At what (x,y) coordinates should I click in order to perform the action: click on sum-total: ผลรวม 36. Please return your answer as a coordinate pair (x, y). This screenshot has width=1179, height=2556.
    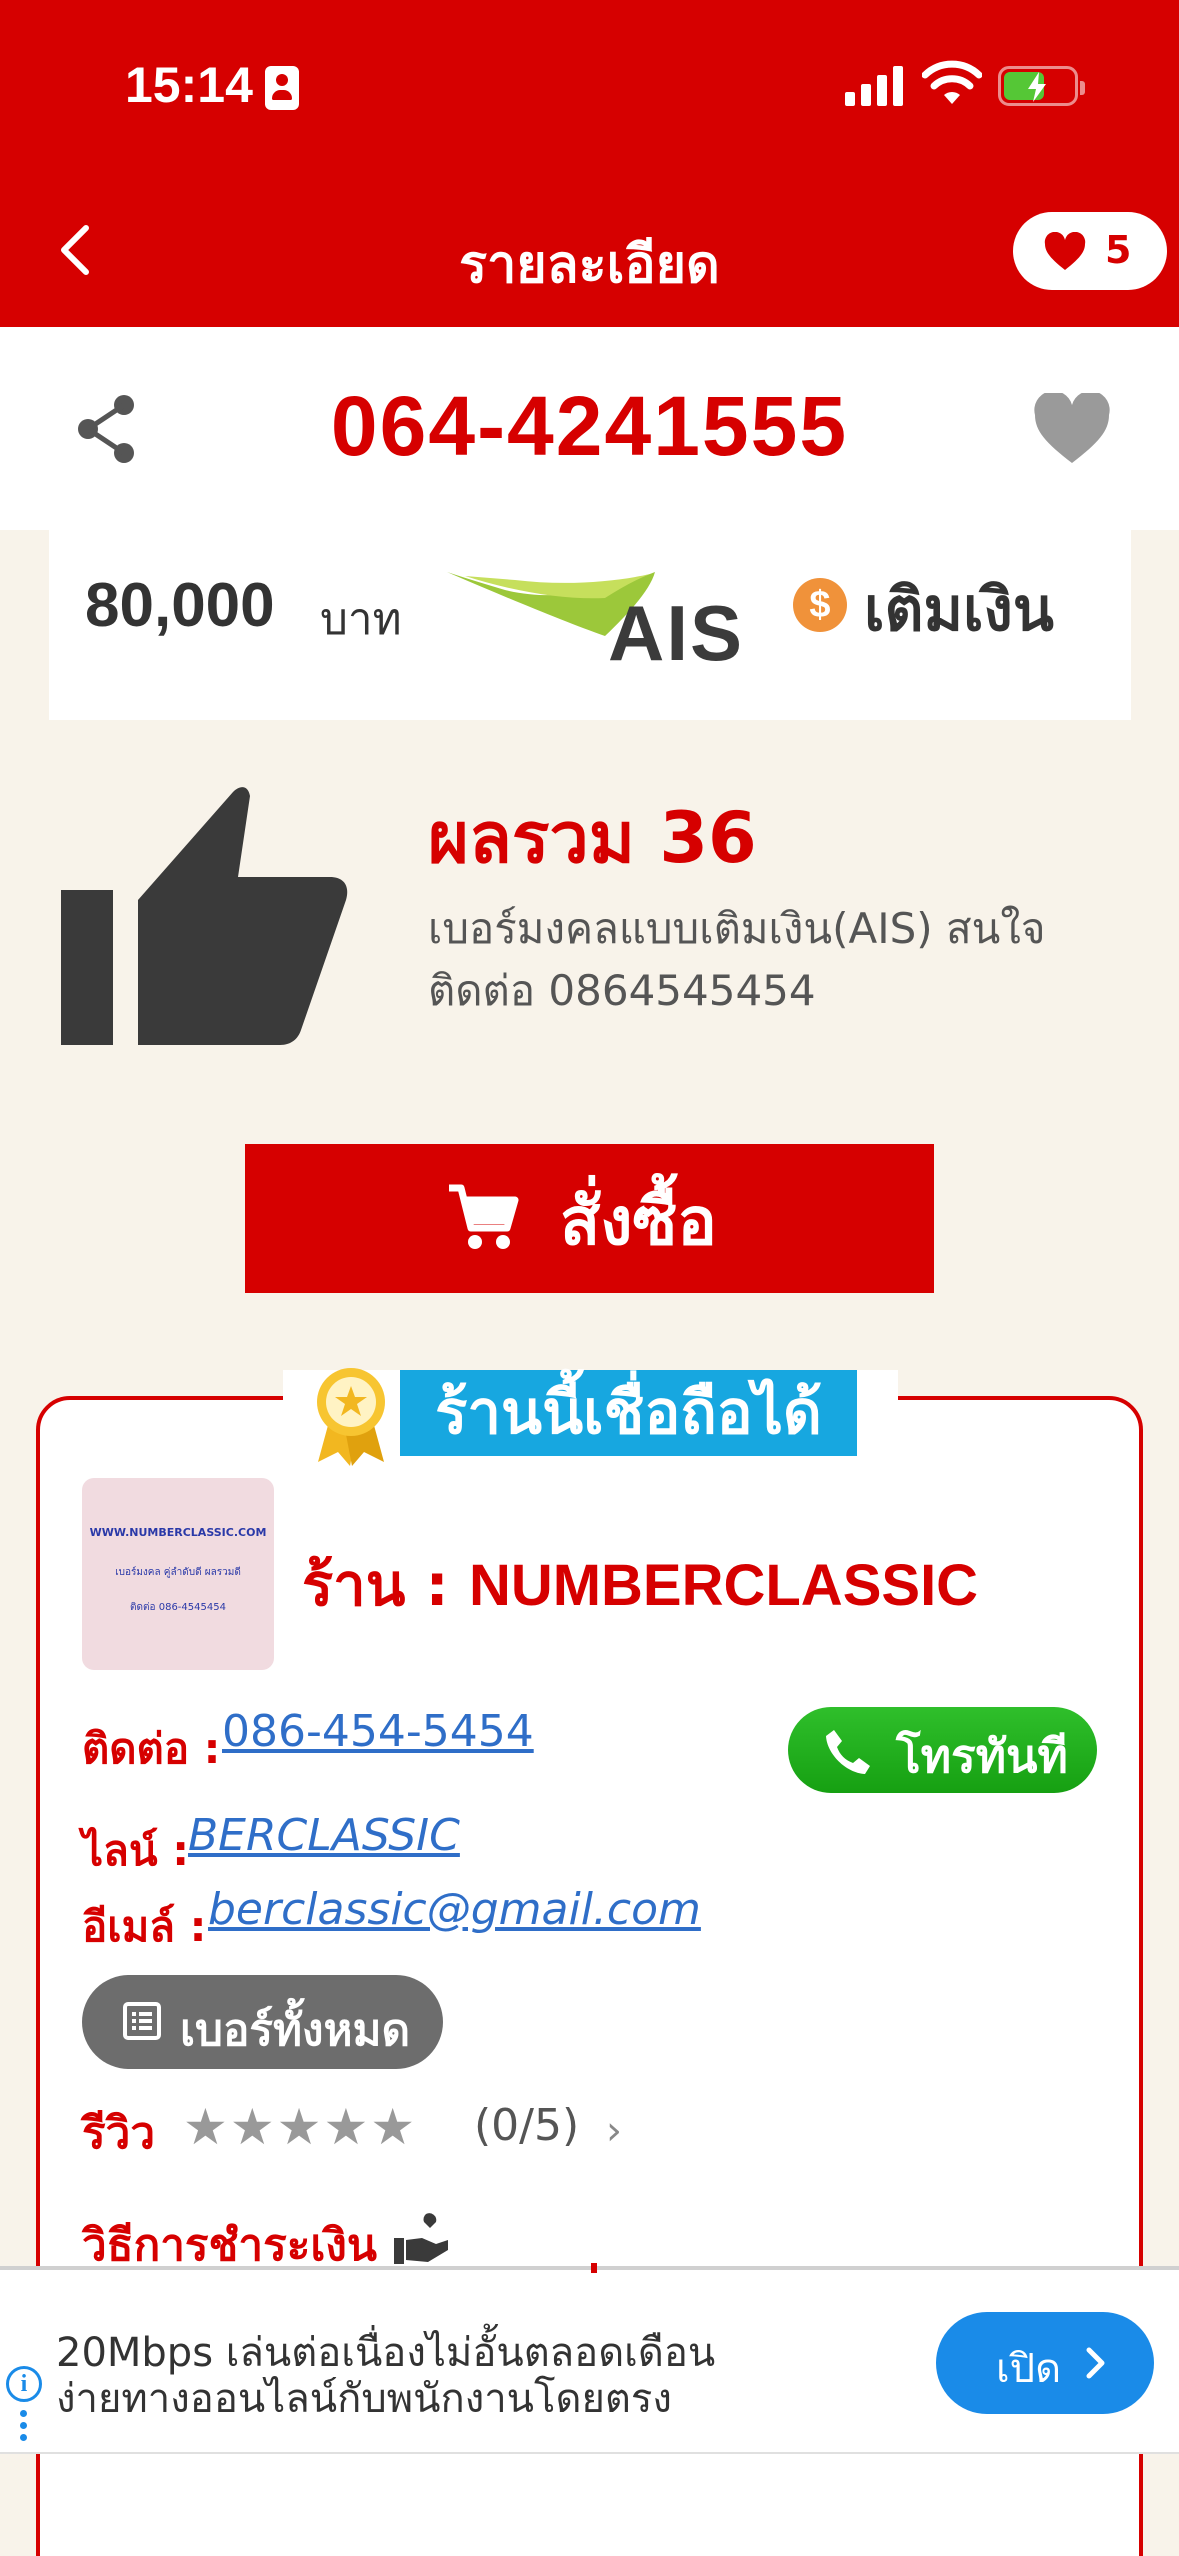
    Looking at the image, I should click on (592, 838).